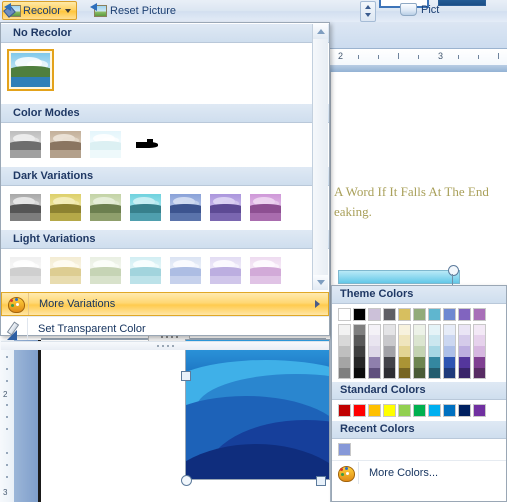 This screenshot has height=502, width=507. Describe the element at coordinates (359, 410) in the screenshot. I see `standard-swatch-red` at that location.